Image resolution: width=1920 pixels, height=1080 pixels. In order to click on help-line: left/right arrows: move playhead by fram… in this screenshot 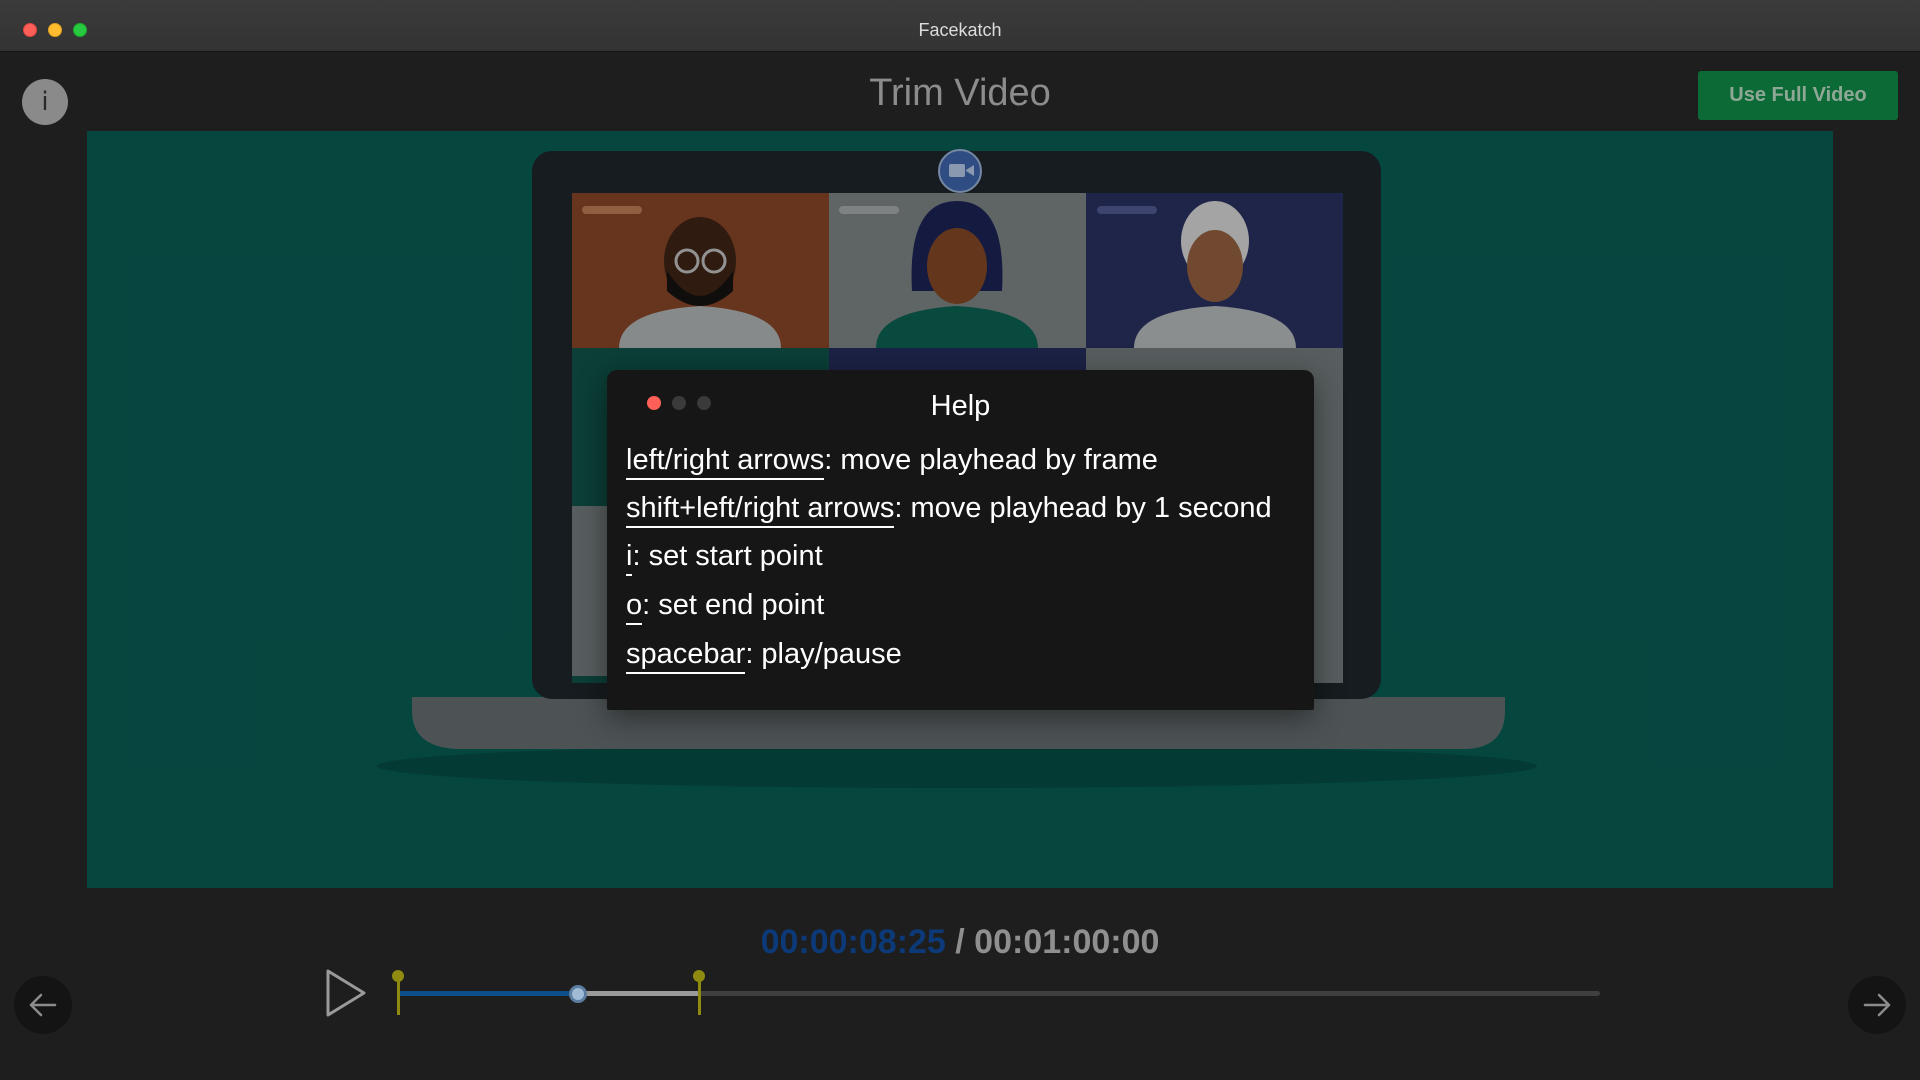, I will do `click(892, 462)`.